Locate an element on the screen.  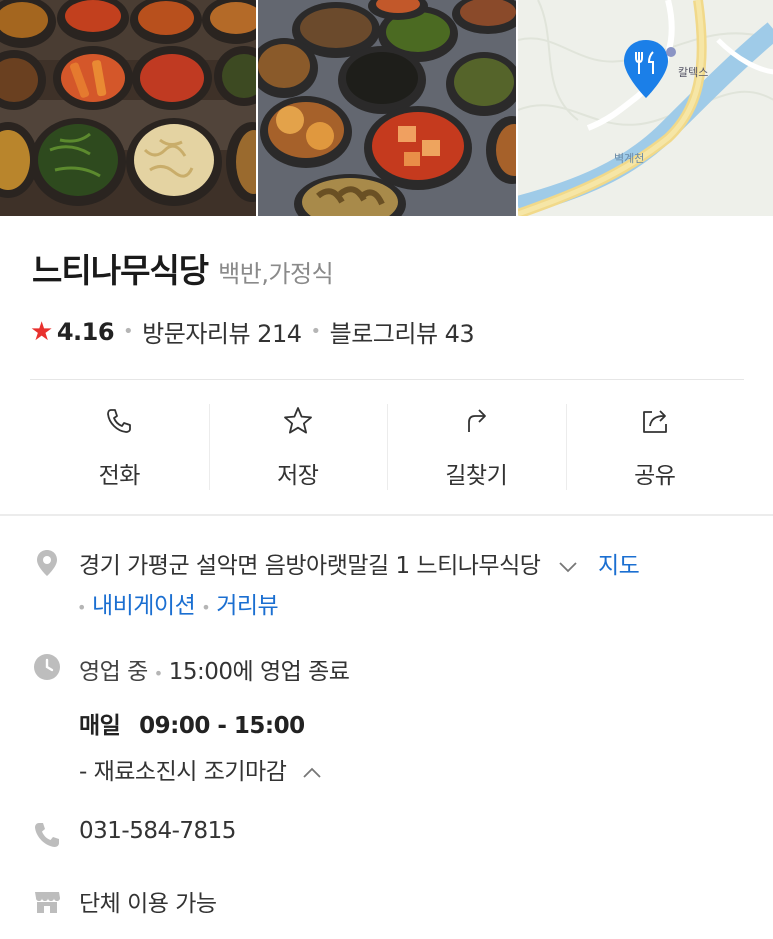
hours-time: 09:00 - 15:00 is located at coordinates (222, 726).